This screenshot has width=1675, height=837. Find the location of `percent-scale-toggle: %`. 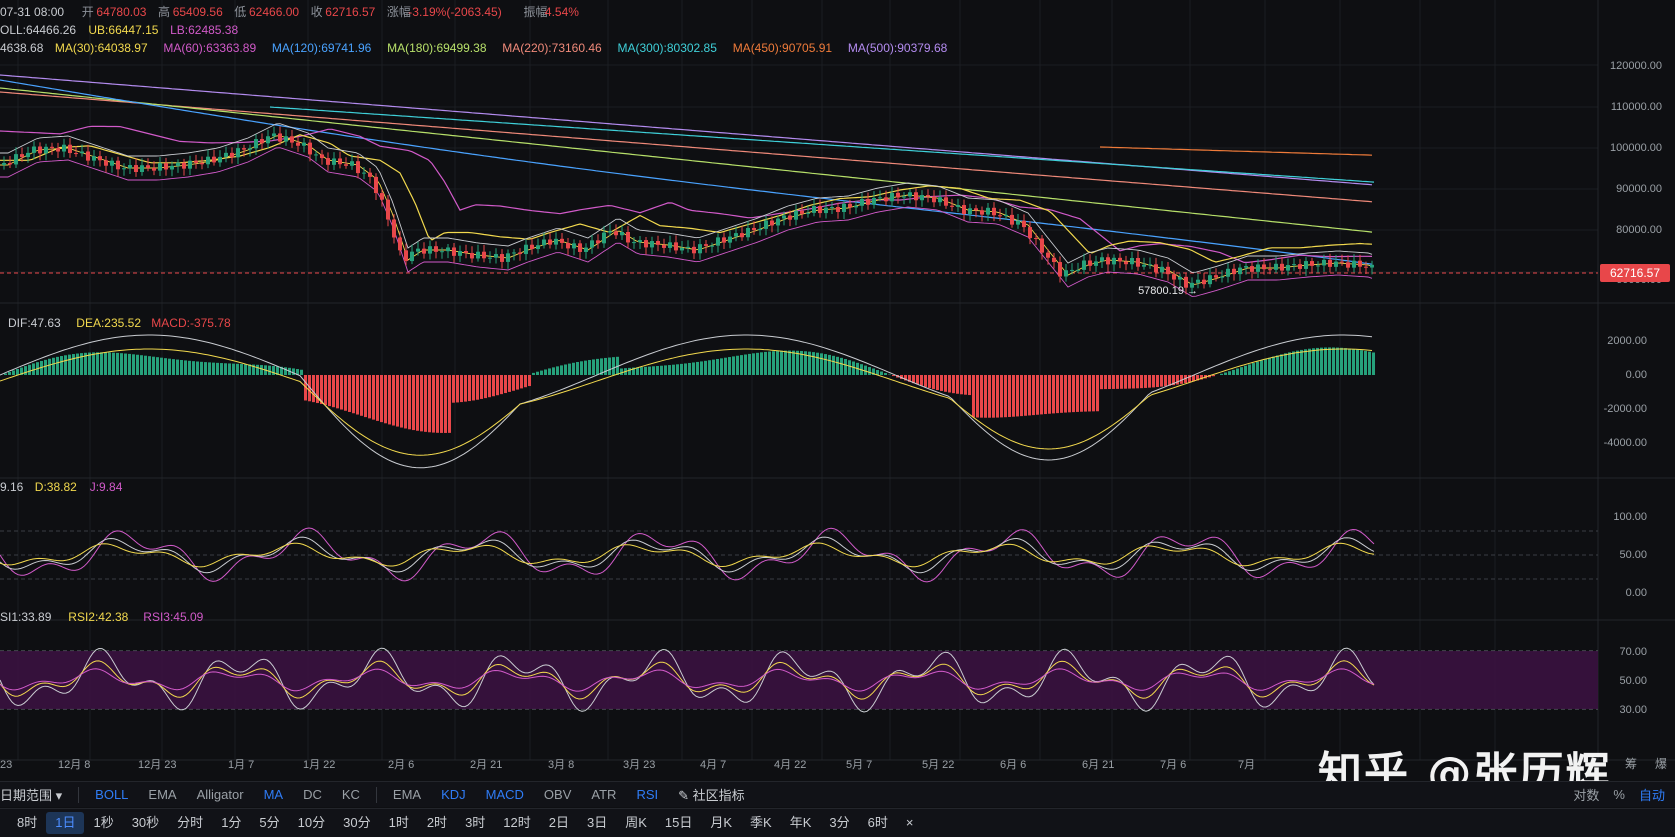

percent-scale-toggle: % is located at coordinates (1619, 794).